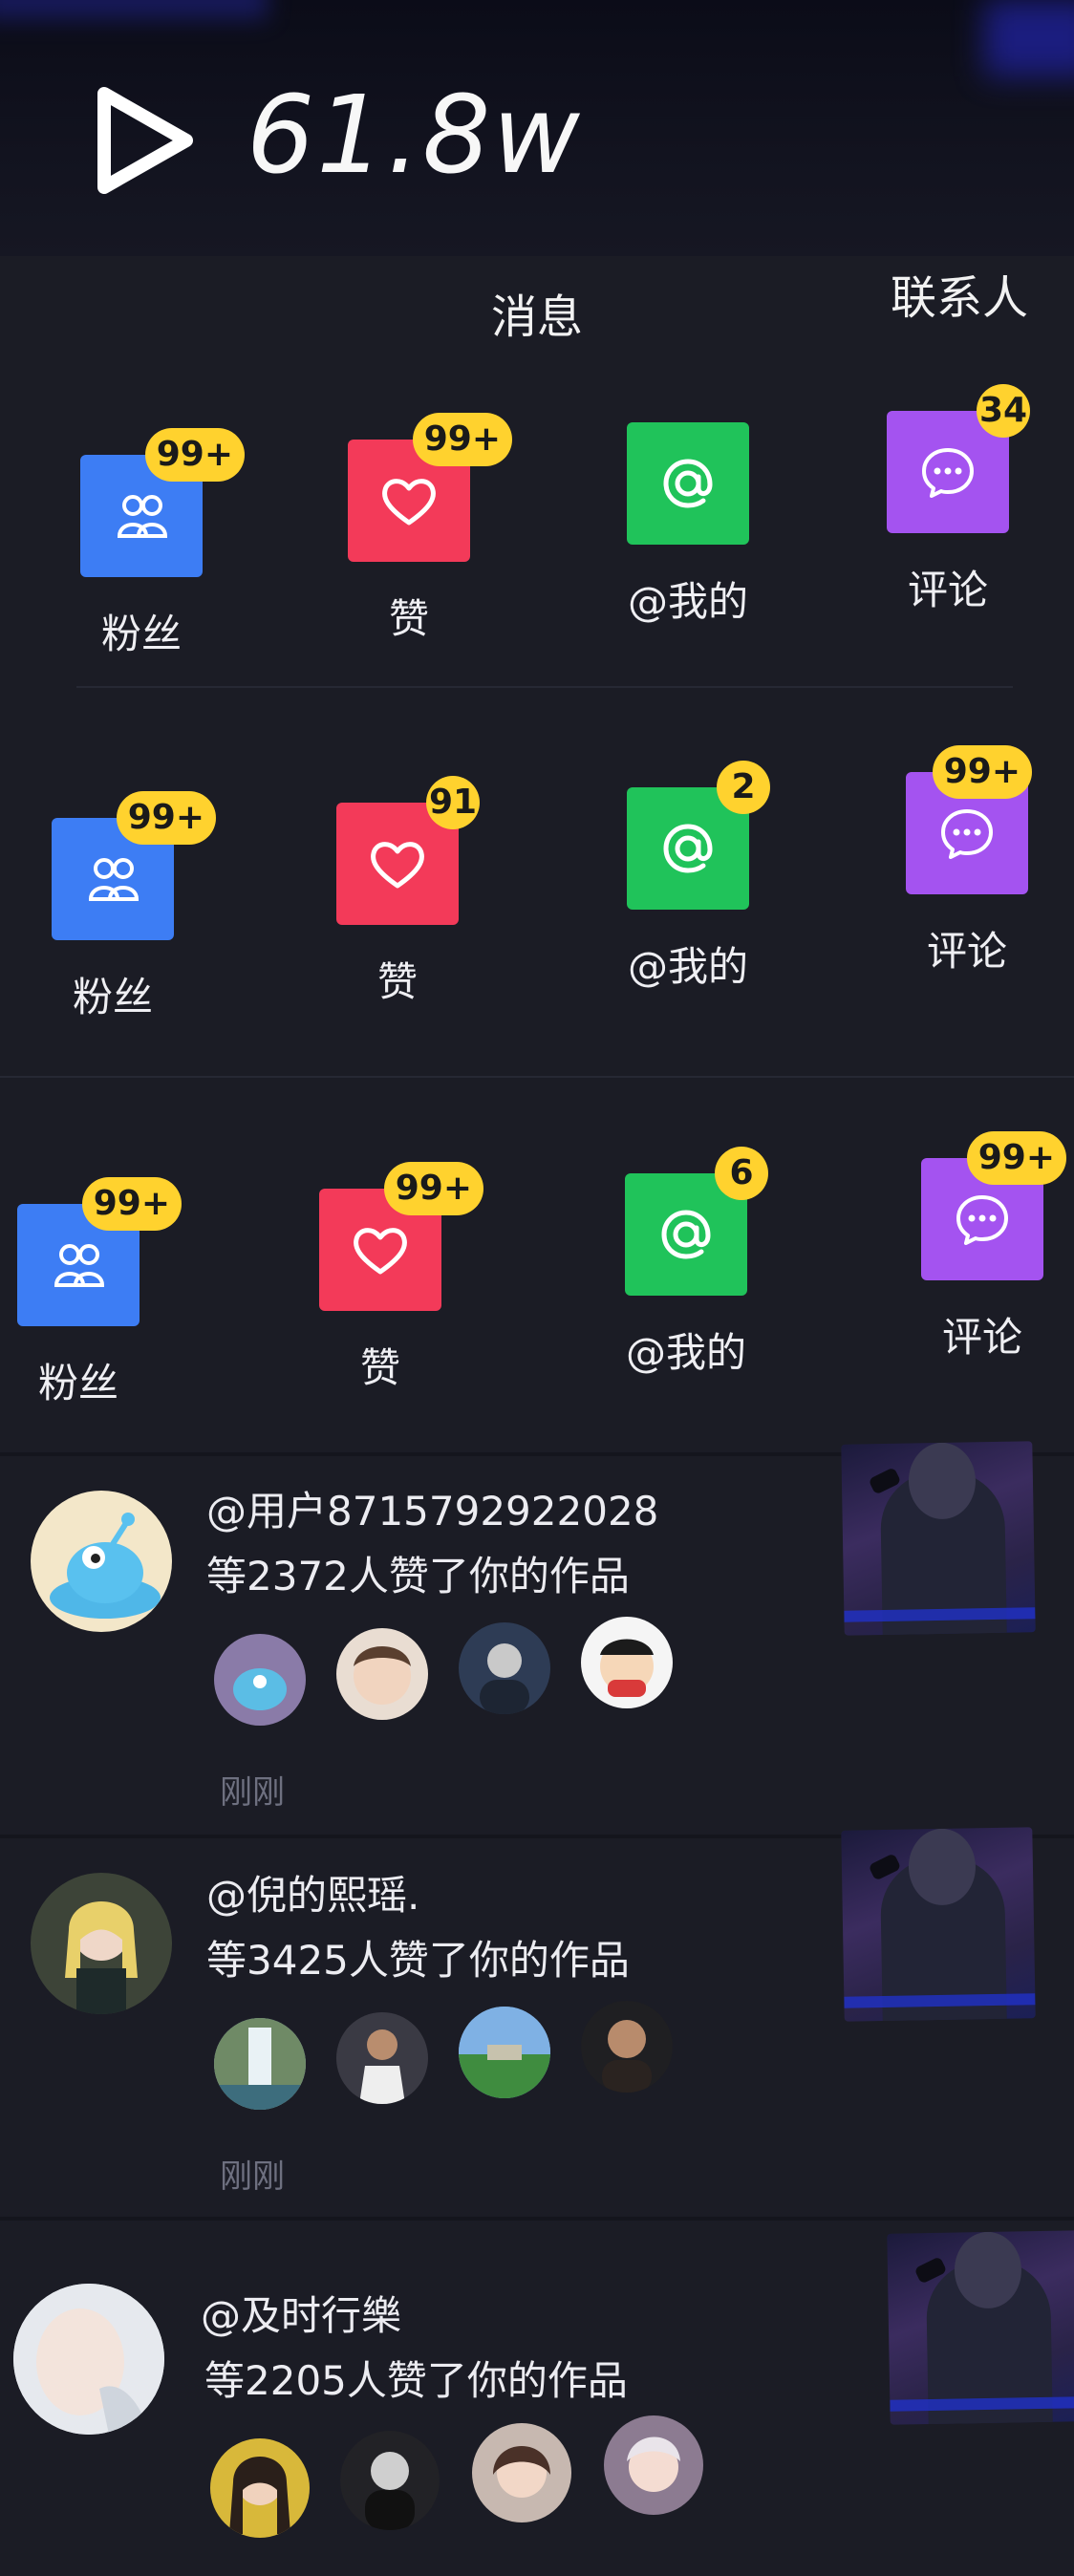  I want to click on mentions-tile: 6, so click(696, 1221).